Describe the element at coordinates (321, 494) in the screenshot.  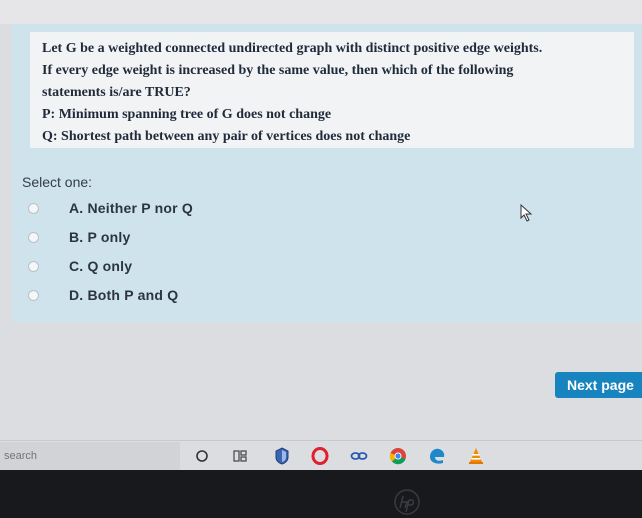
I see `laptop-bezel` at that location.